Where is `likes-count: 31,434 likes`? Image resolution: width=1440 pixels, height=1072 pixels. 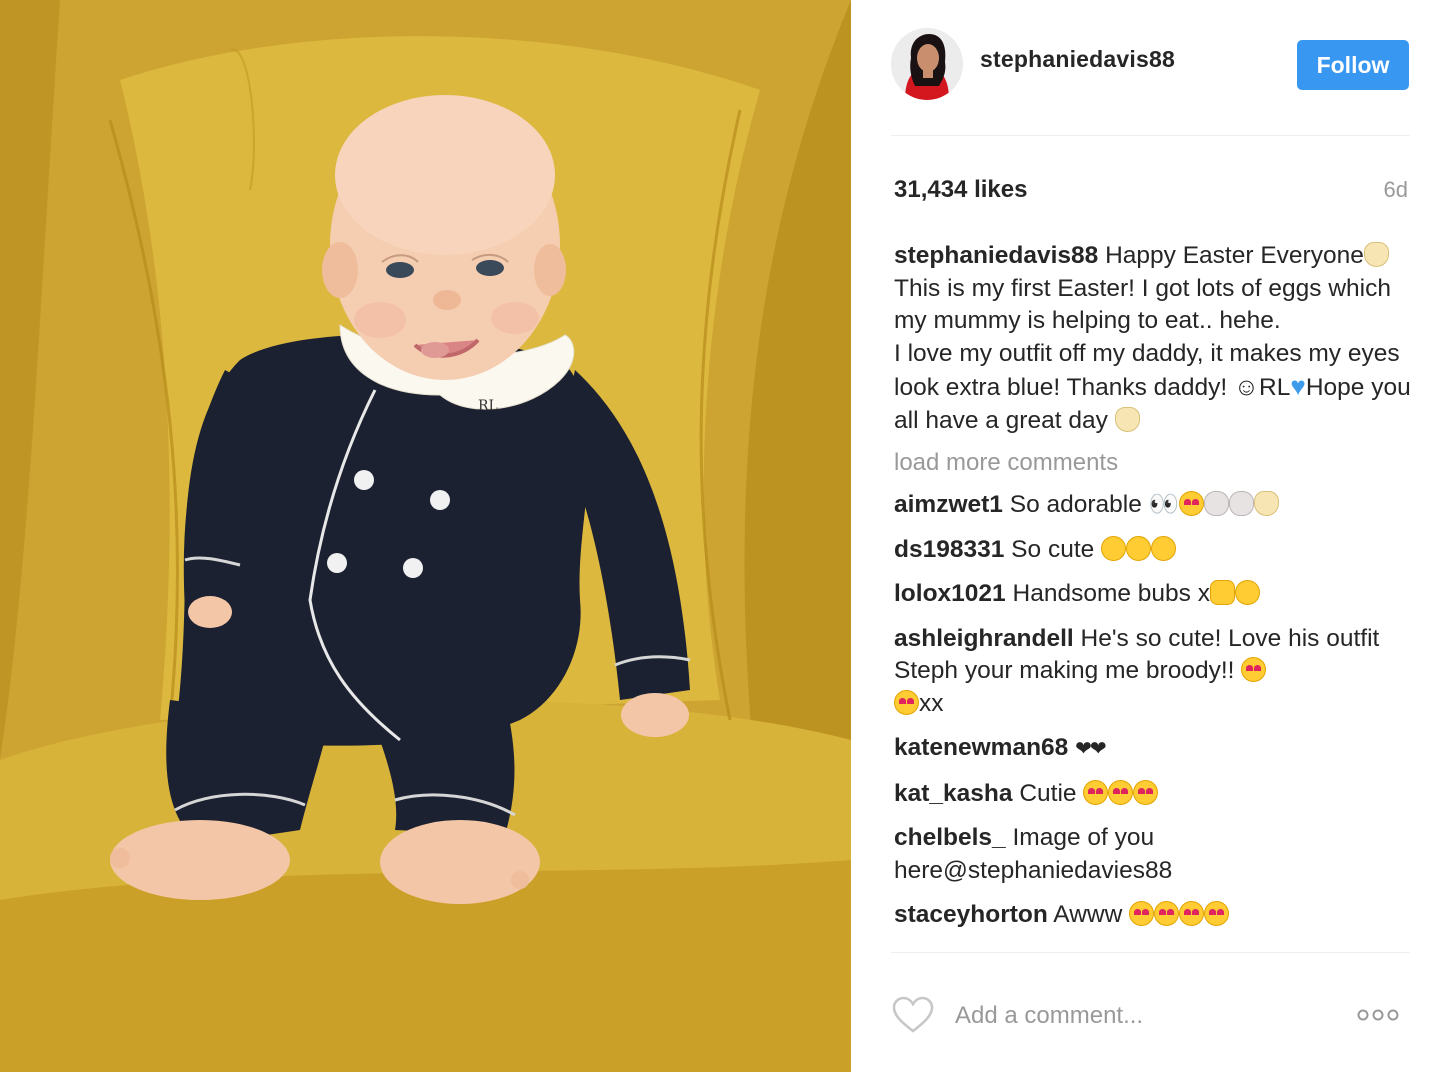 likes-count: 31,434 likes is located at coordinates (960, 190).